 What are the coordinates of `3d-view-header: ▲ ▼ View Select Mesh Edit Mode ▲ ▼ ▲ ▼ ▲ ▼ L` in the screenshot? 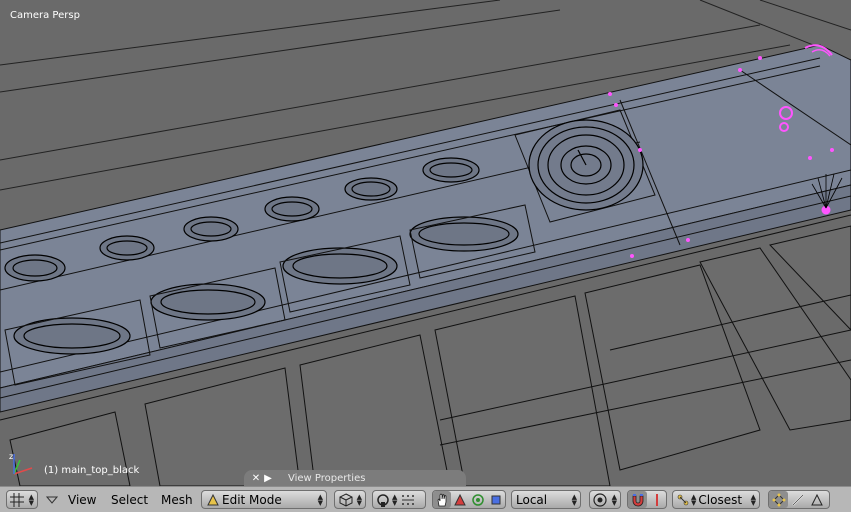 It's located at (425, 499).